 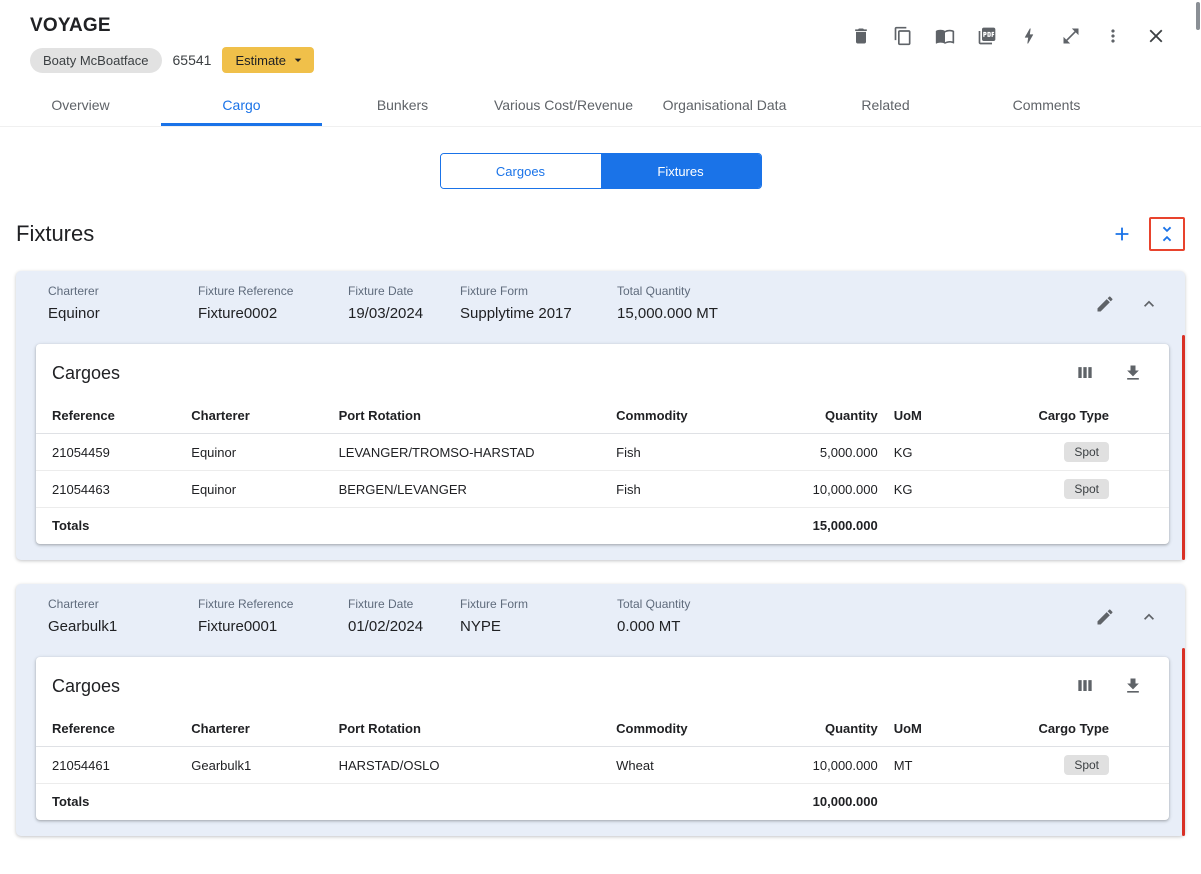 What do you see at coordinates (1146, 234) in the screenshot?
I see `fixtures-section-actions` at bounding box center [1146, 234].